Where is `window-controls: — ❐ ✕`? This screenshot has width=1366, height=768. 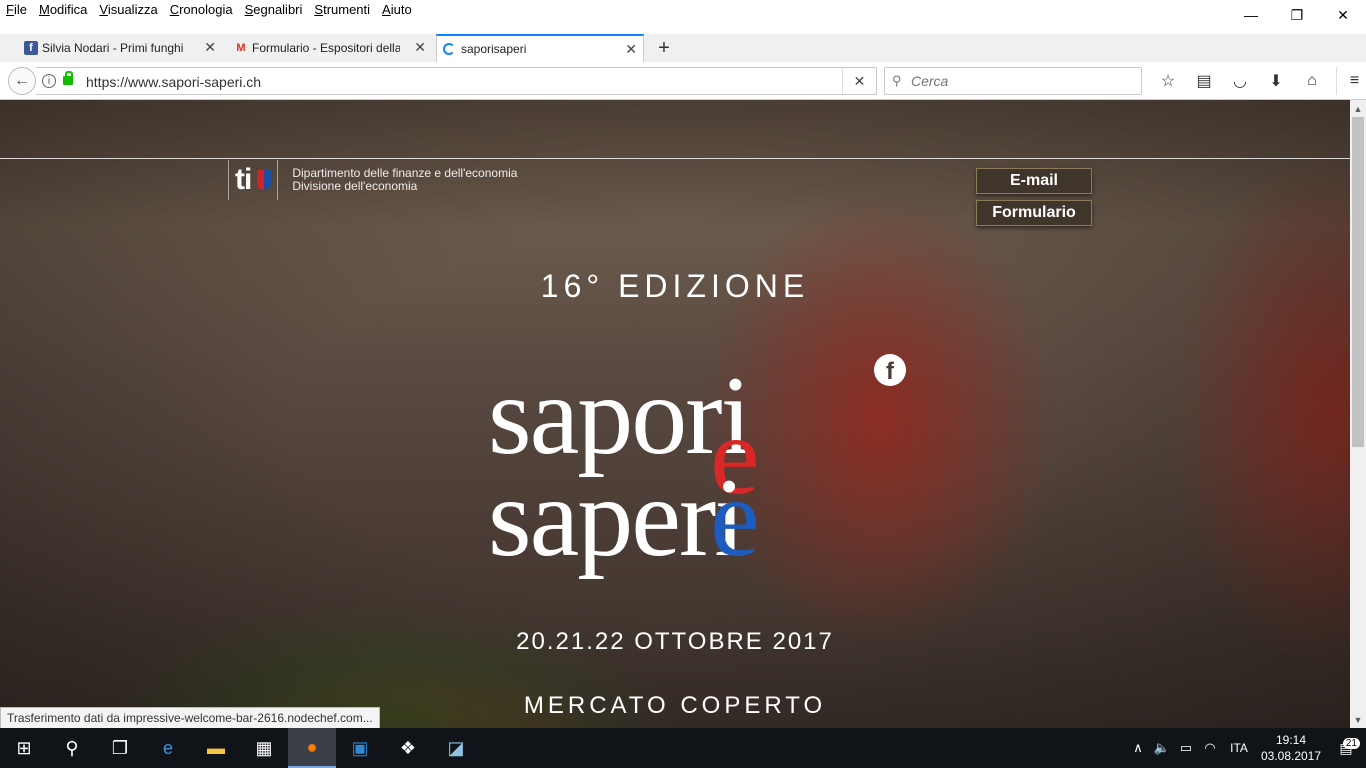 window-controls: — ❐ ✕ is located at coordinates (1297, 15).